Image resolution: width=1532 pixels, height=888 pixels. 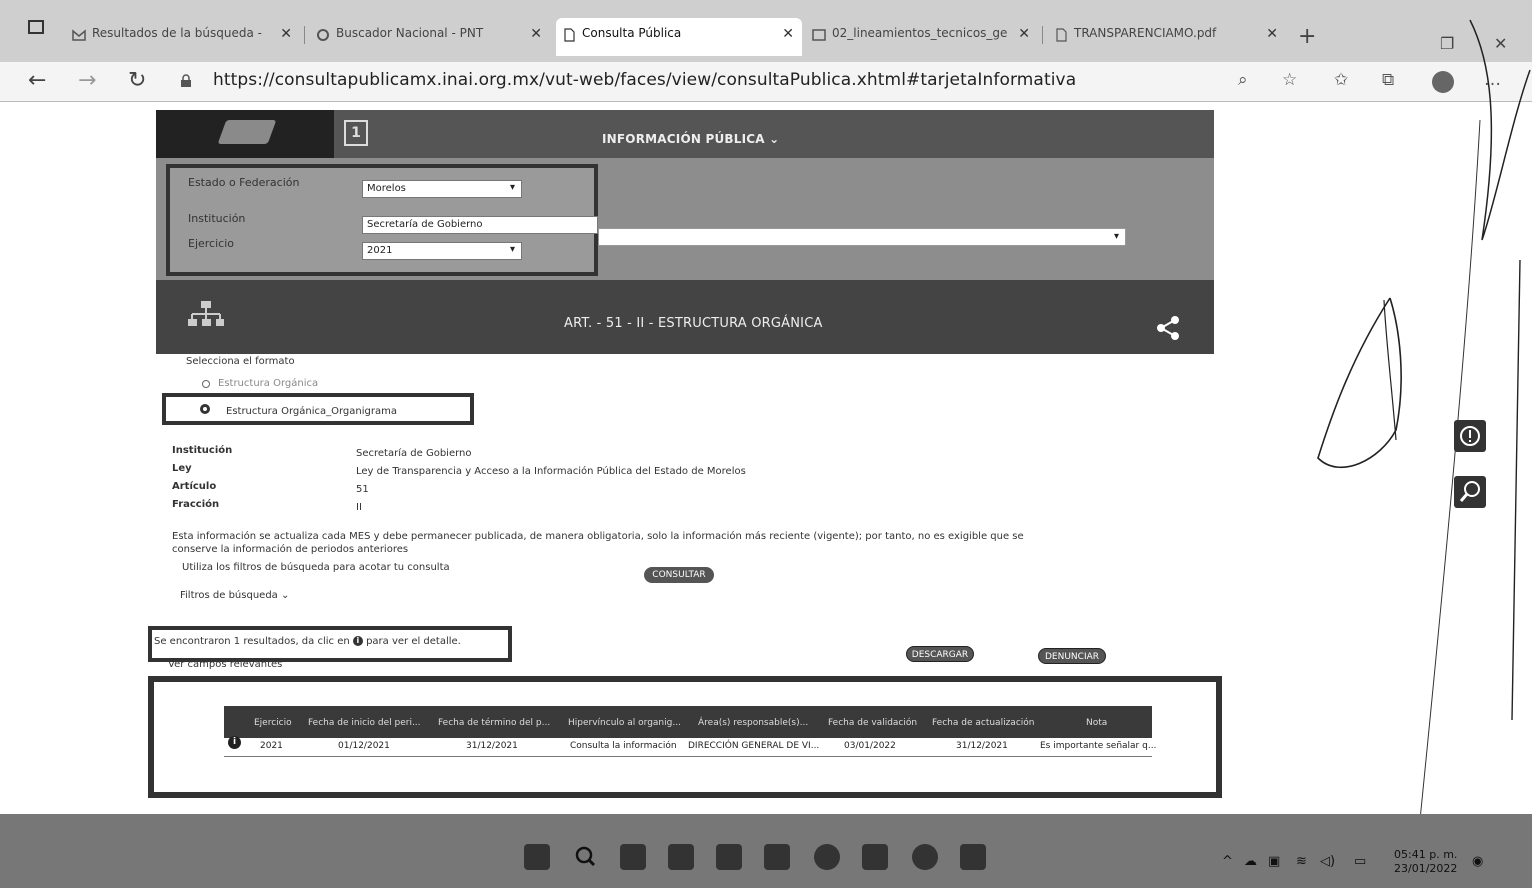 I want to click on estado-select: Morelos ▾, so click(x=442, y=189).